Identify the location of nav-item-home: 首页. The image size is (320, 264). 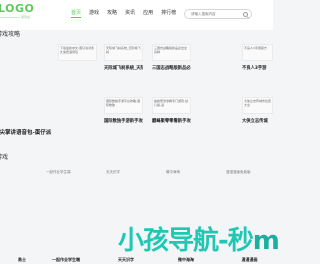
(76, 14).